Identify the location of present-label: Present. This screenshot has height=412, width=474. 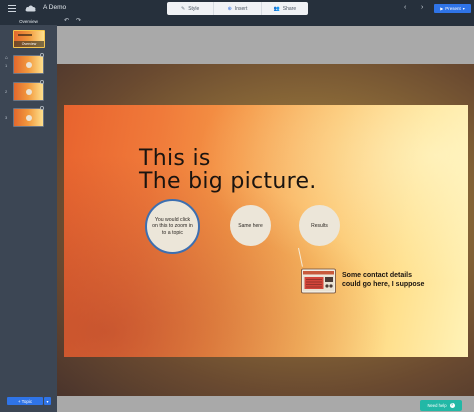
(453, 8).